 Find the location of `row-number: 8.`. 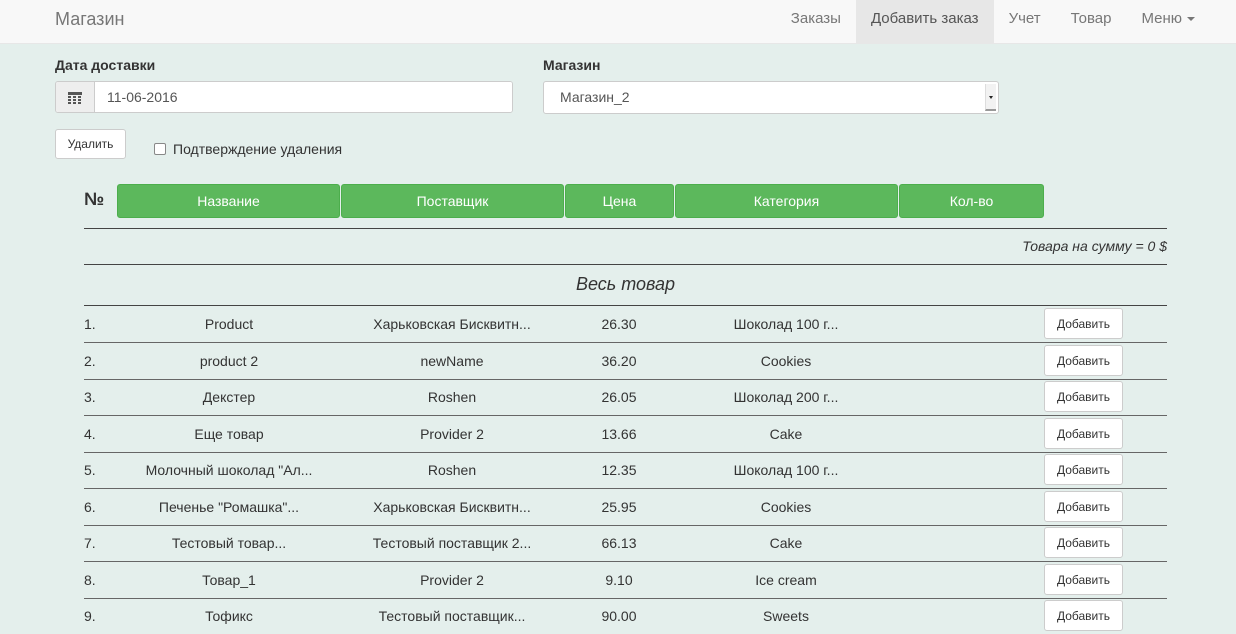

row-number: 8. is located at coordinates (90, 580).